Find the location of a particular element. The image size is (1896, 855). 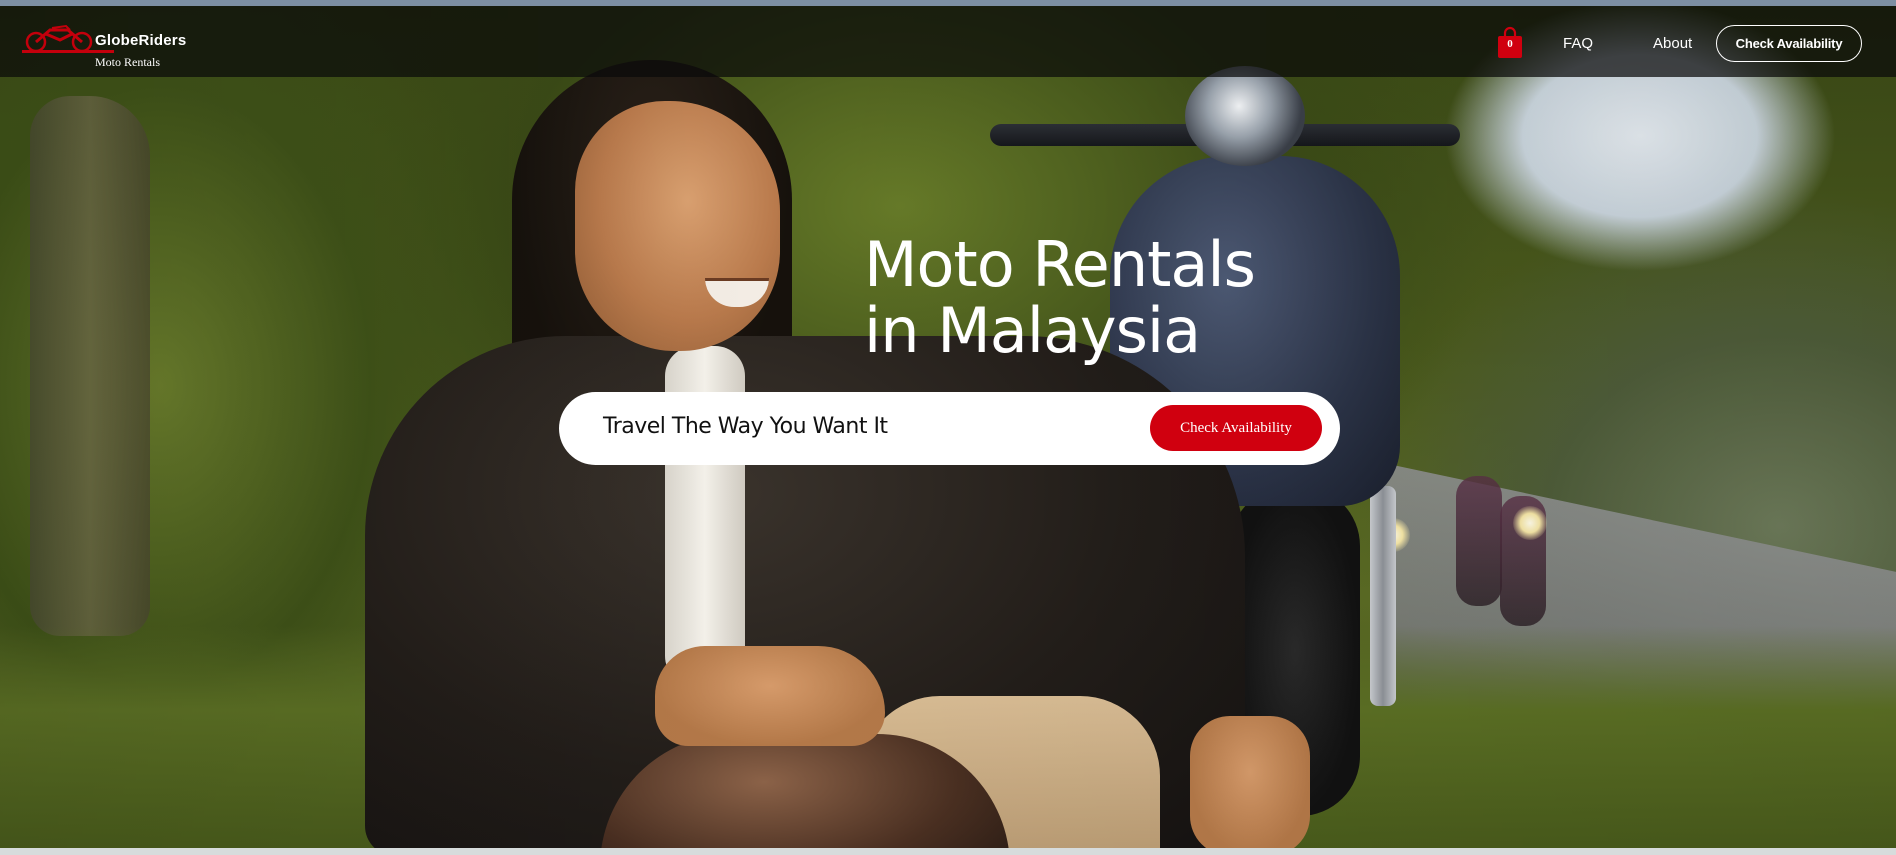

cart-button: 0 is located at coordinates (1510, 43).